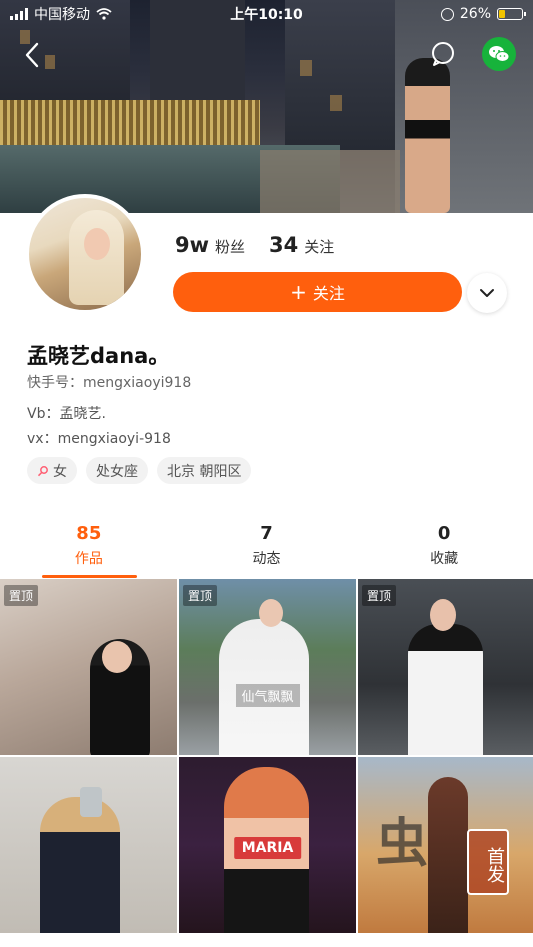  I want to click on video-tile: 虫 首发, so click(445, 845).